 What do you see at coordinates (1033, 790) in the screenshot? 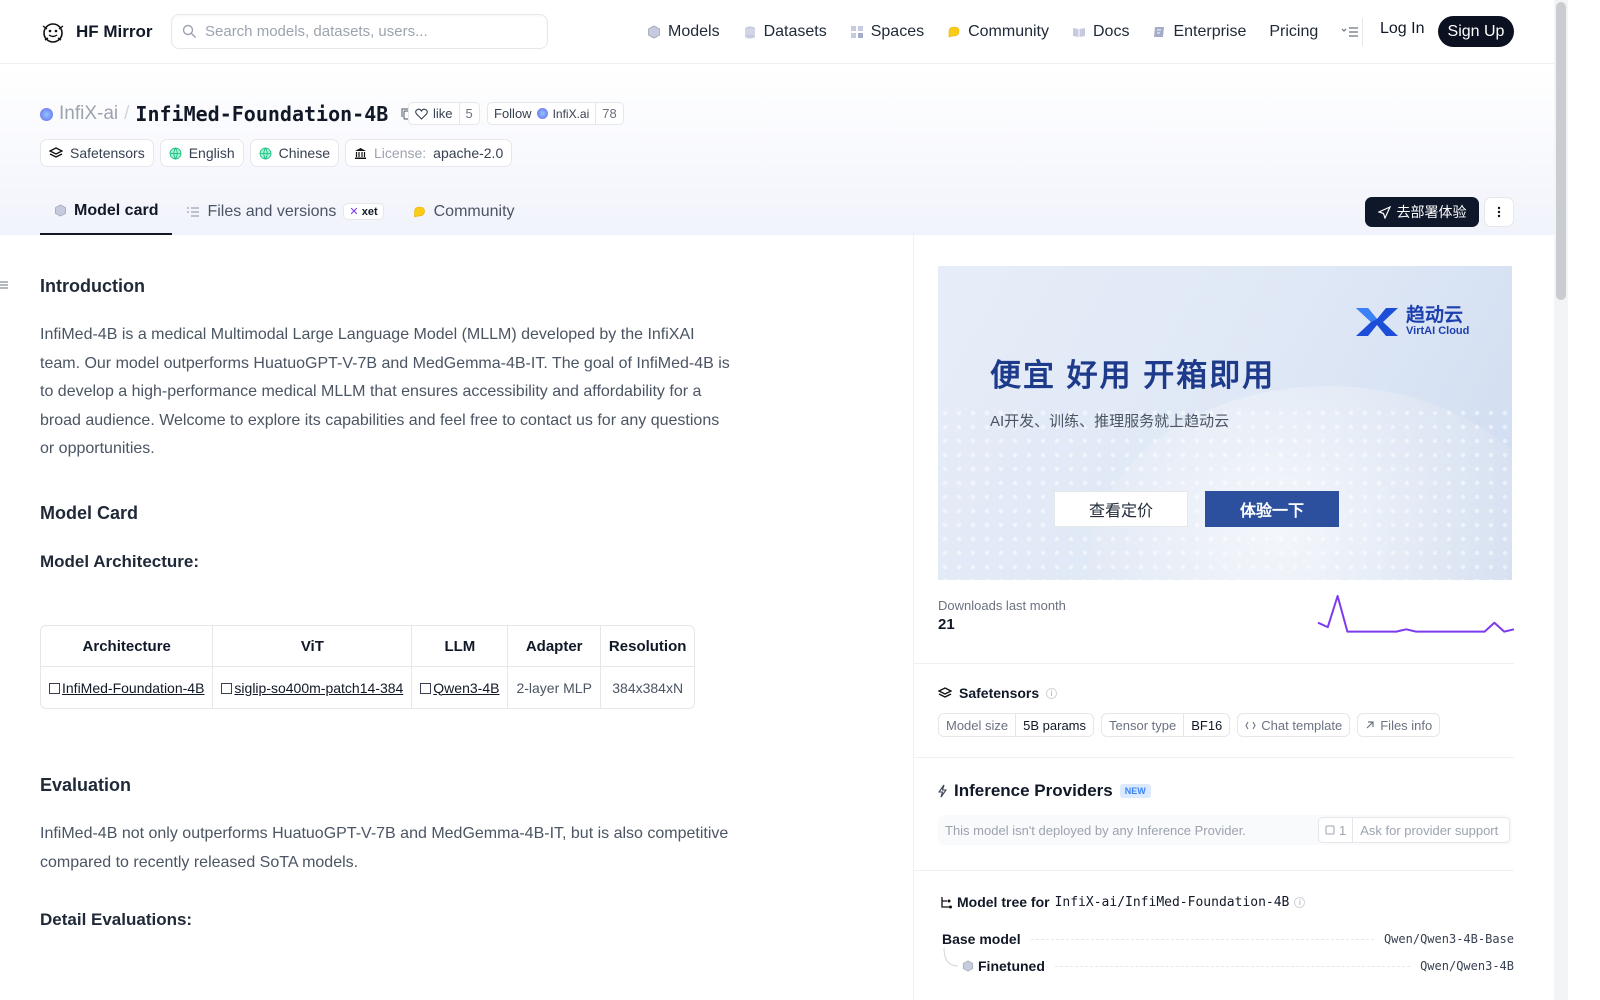
I see `inference-title: Inference Providers` at bounding box center [1033, 790].